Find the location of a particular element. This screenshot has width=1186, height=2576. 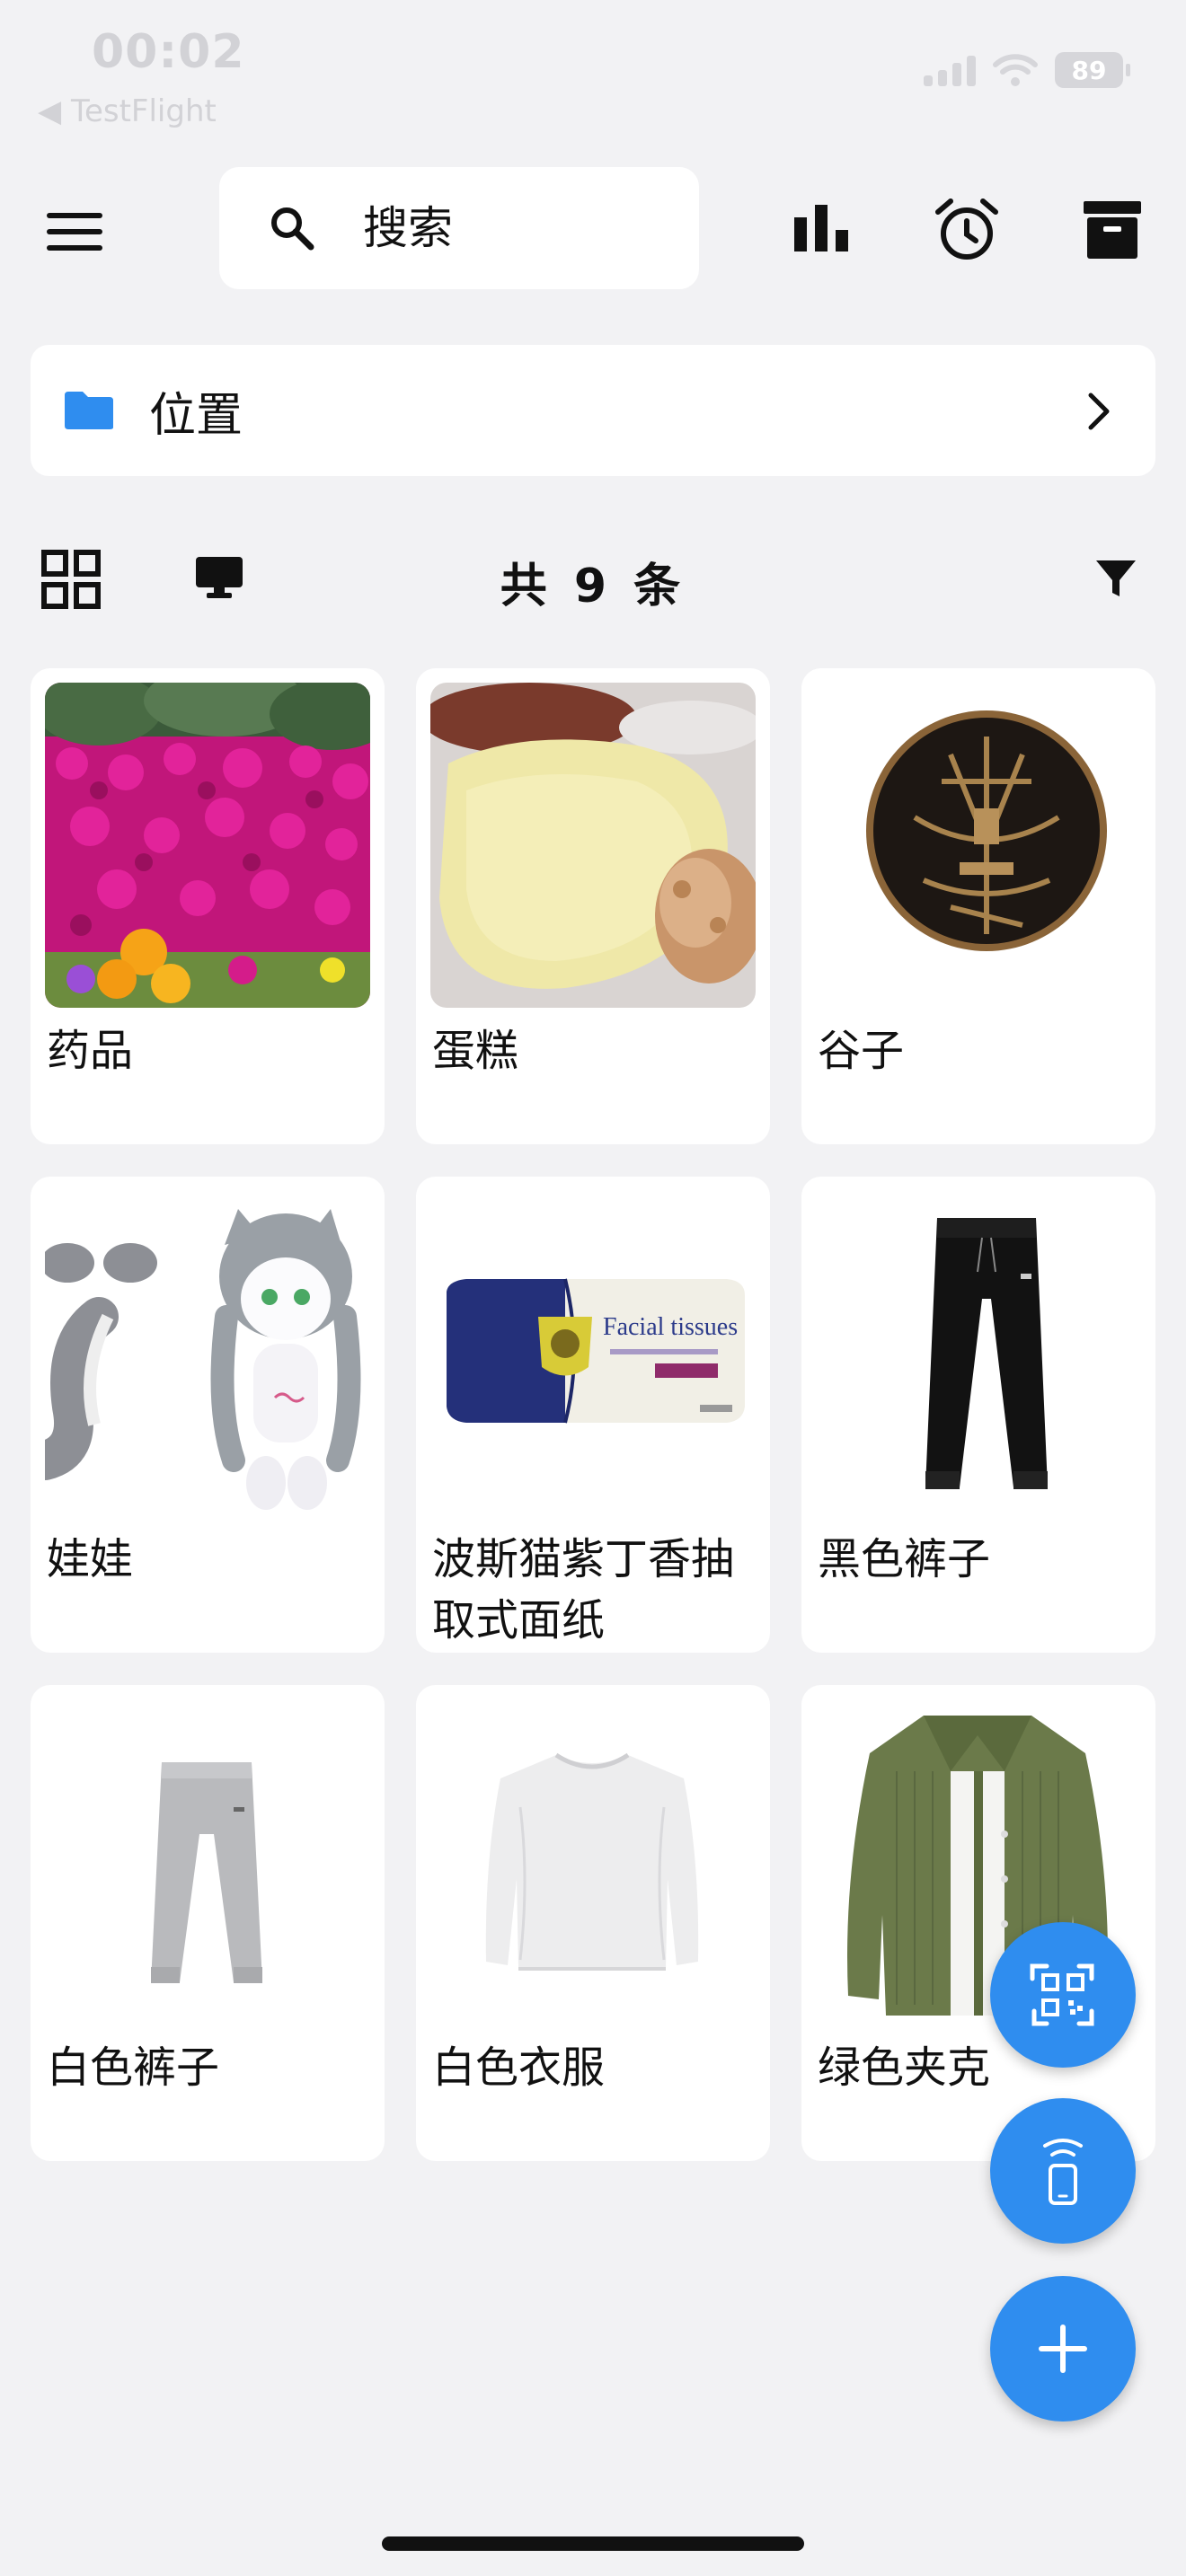

item-image-facial-tissues-pack: Facial tissues is located at coordinates (593, 1353).